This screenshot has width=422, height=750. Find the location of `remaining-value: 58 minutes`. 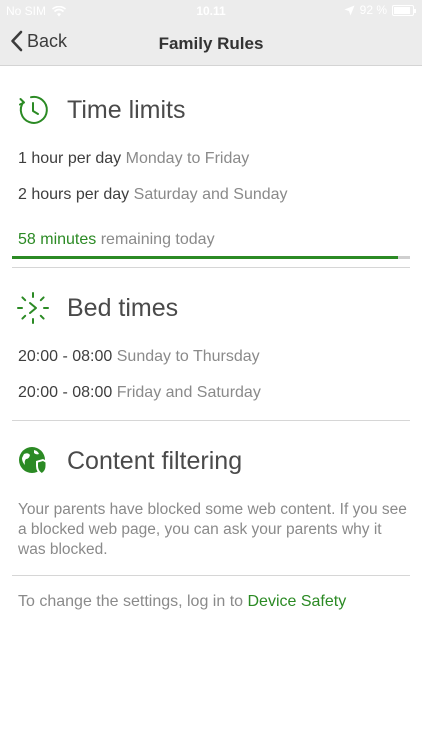

remaining-value: 58 minutes is located at coordinates (57, 239).